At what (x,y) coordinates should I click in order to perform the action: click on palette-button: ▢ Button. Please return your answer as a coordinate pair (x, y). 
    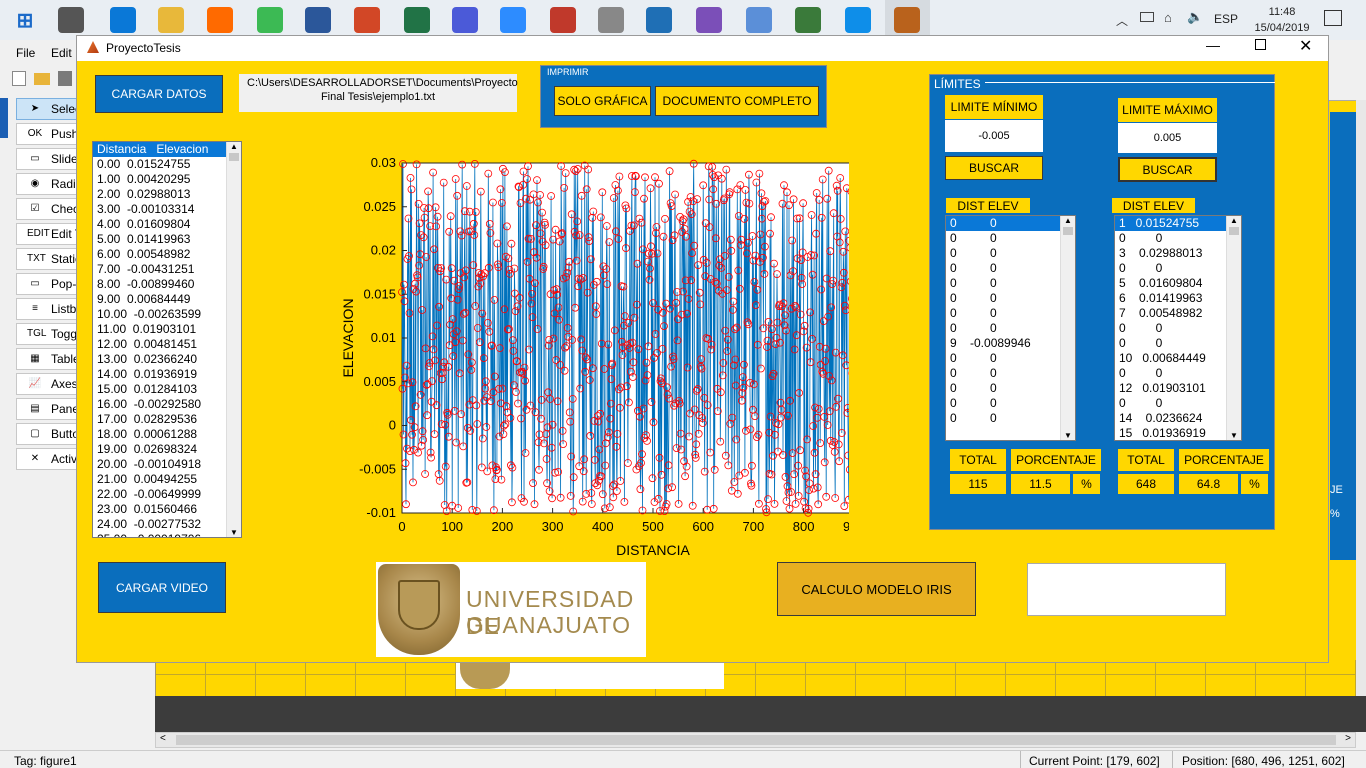
    Looking at the image, I should click on (50, 434).